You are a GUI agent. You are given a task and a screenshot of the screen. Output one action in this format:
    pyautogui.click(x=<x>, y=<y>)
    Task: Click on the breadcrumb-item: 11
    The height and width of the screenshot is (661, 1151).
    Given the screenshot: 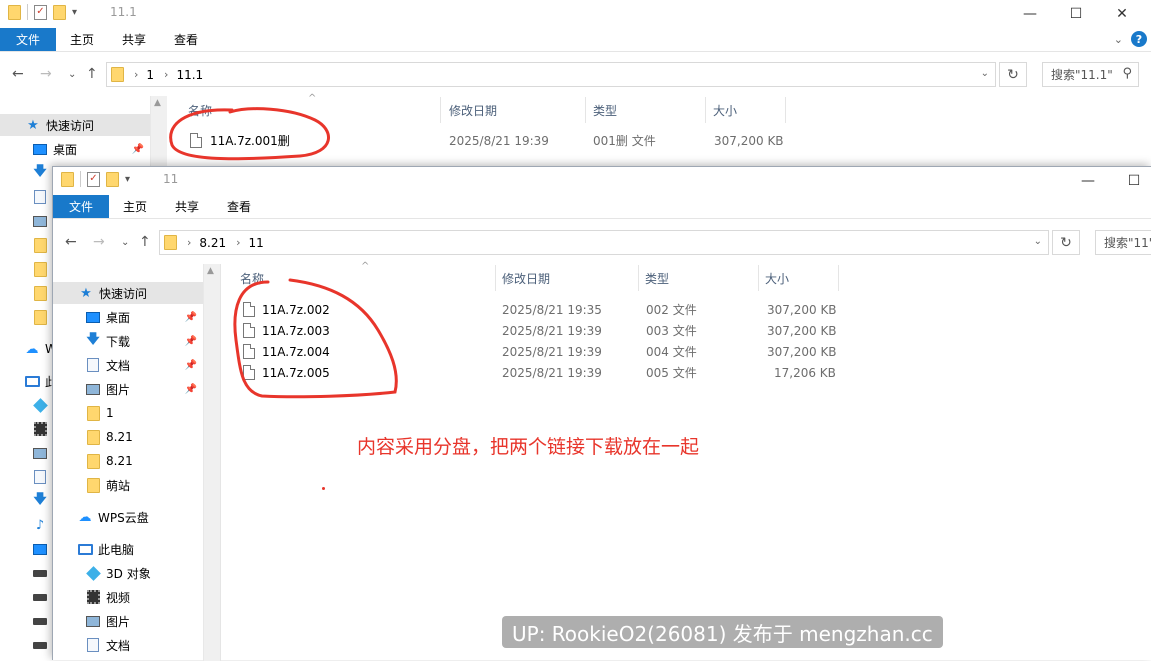 What is the action you would take?
    pyautogui.click(x=256, y=243)
    